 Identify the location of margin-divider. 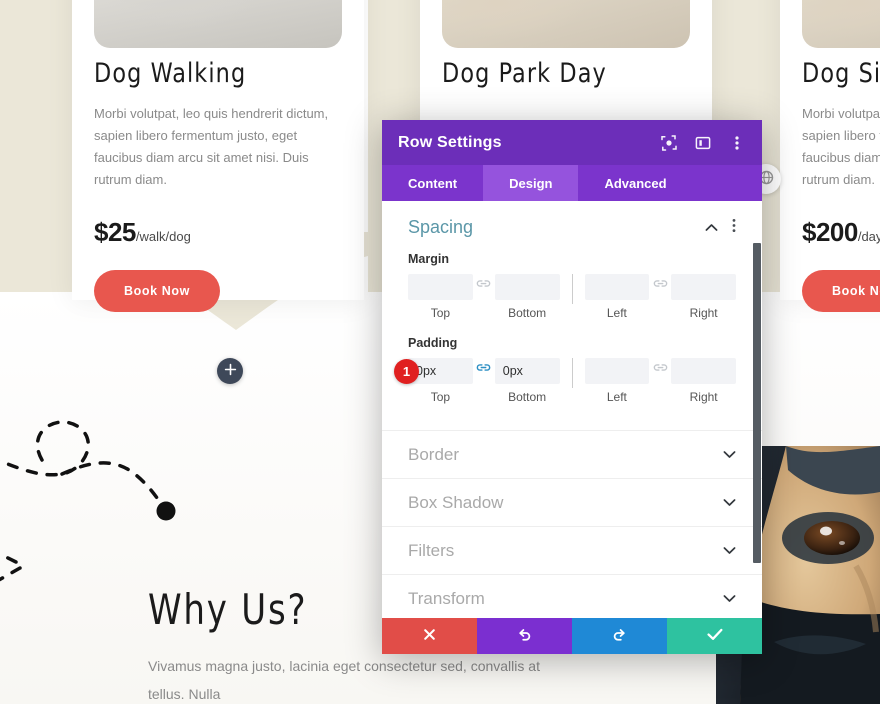
(572, 289).